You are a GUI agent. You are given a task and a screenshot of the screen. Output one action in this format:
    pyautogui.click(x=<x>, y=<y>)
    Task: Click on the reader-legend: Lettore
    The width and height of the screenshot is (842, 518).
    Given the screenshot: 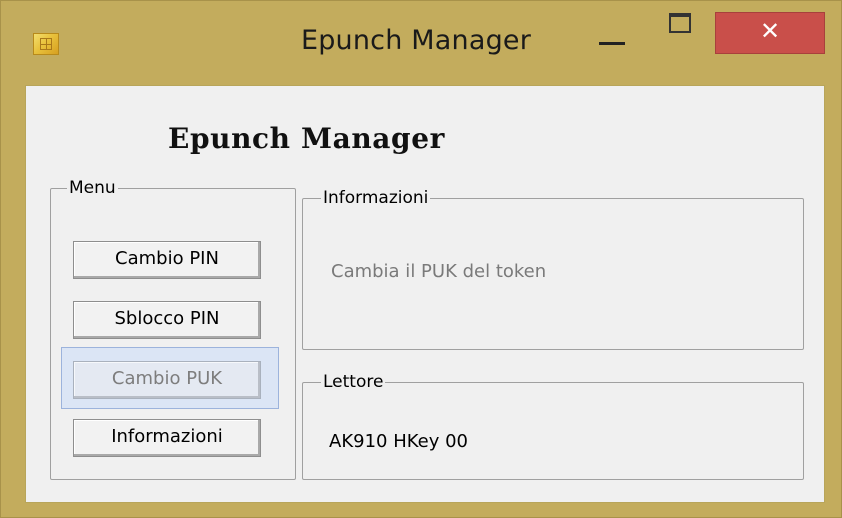 What is the action you would take?
    pyautogui.click(x=353, y=382)
    